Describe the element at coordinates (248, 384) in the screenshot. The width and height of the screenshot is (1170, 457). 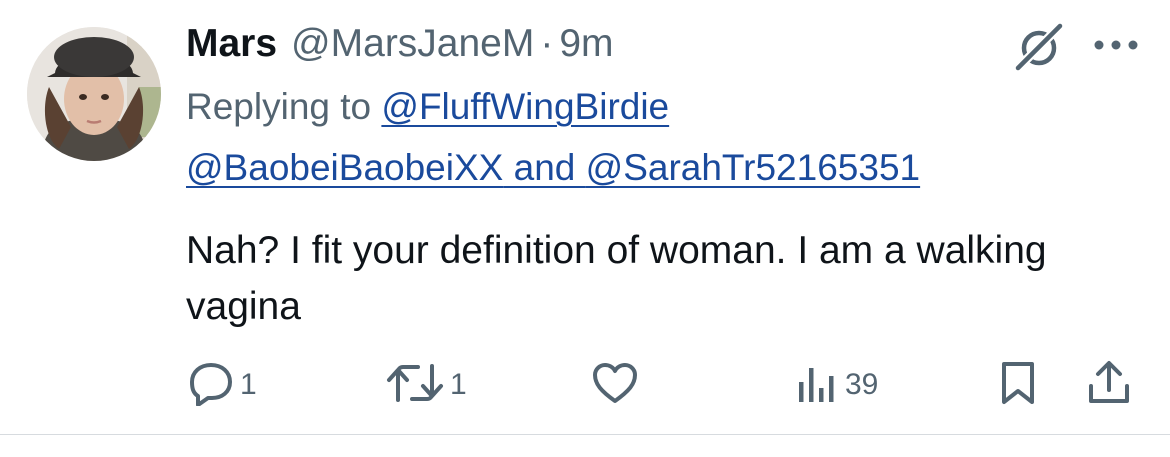
I see `reply-count: 1` at that location.